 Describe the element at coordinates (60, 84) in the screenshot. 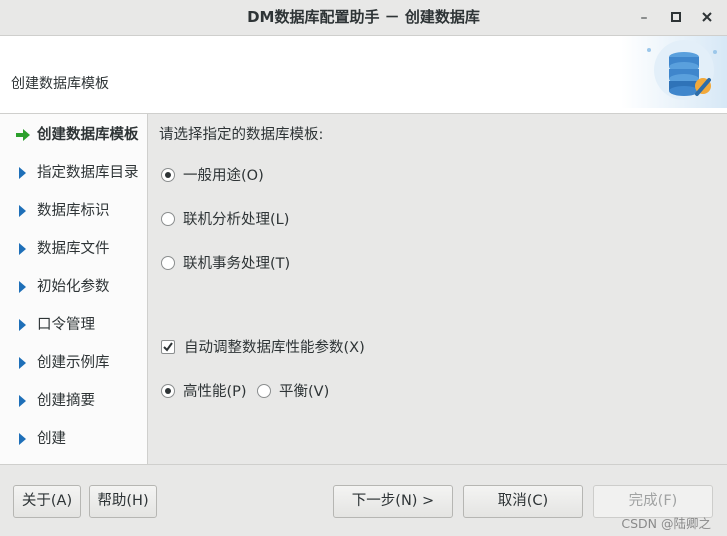

I see `step-title: 创建数据库模板` at that location.